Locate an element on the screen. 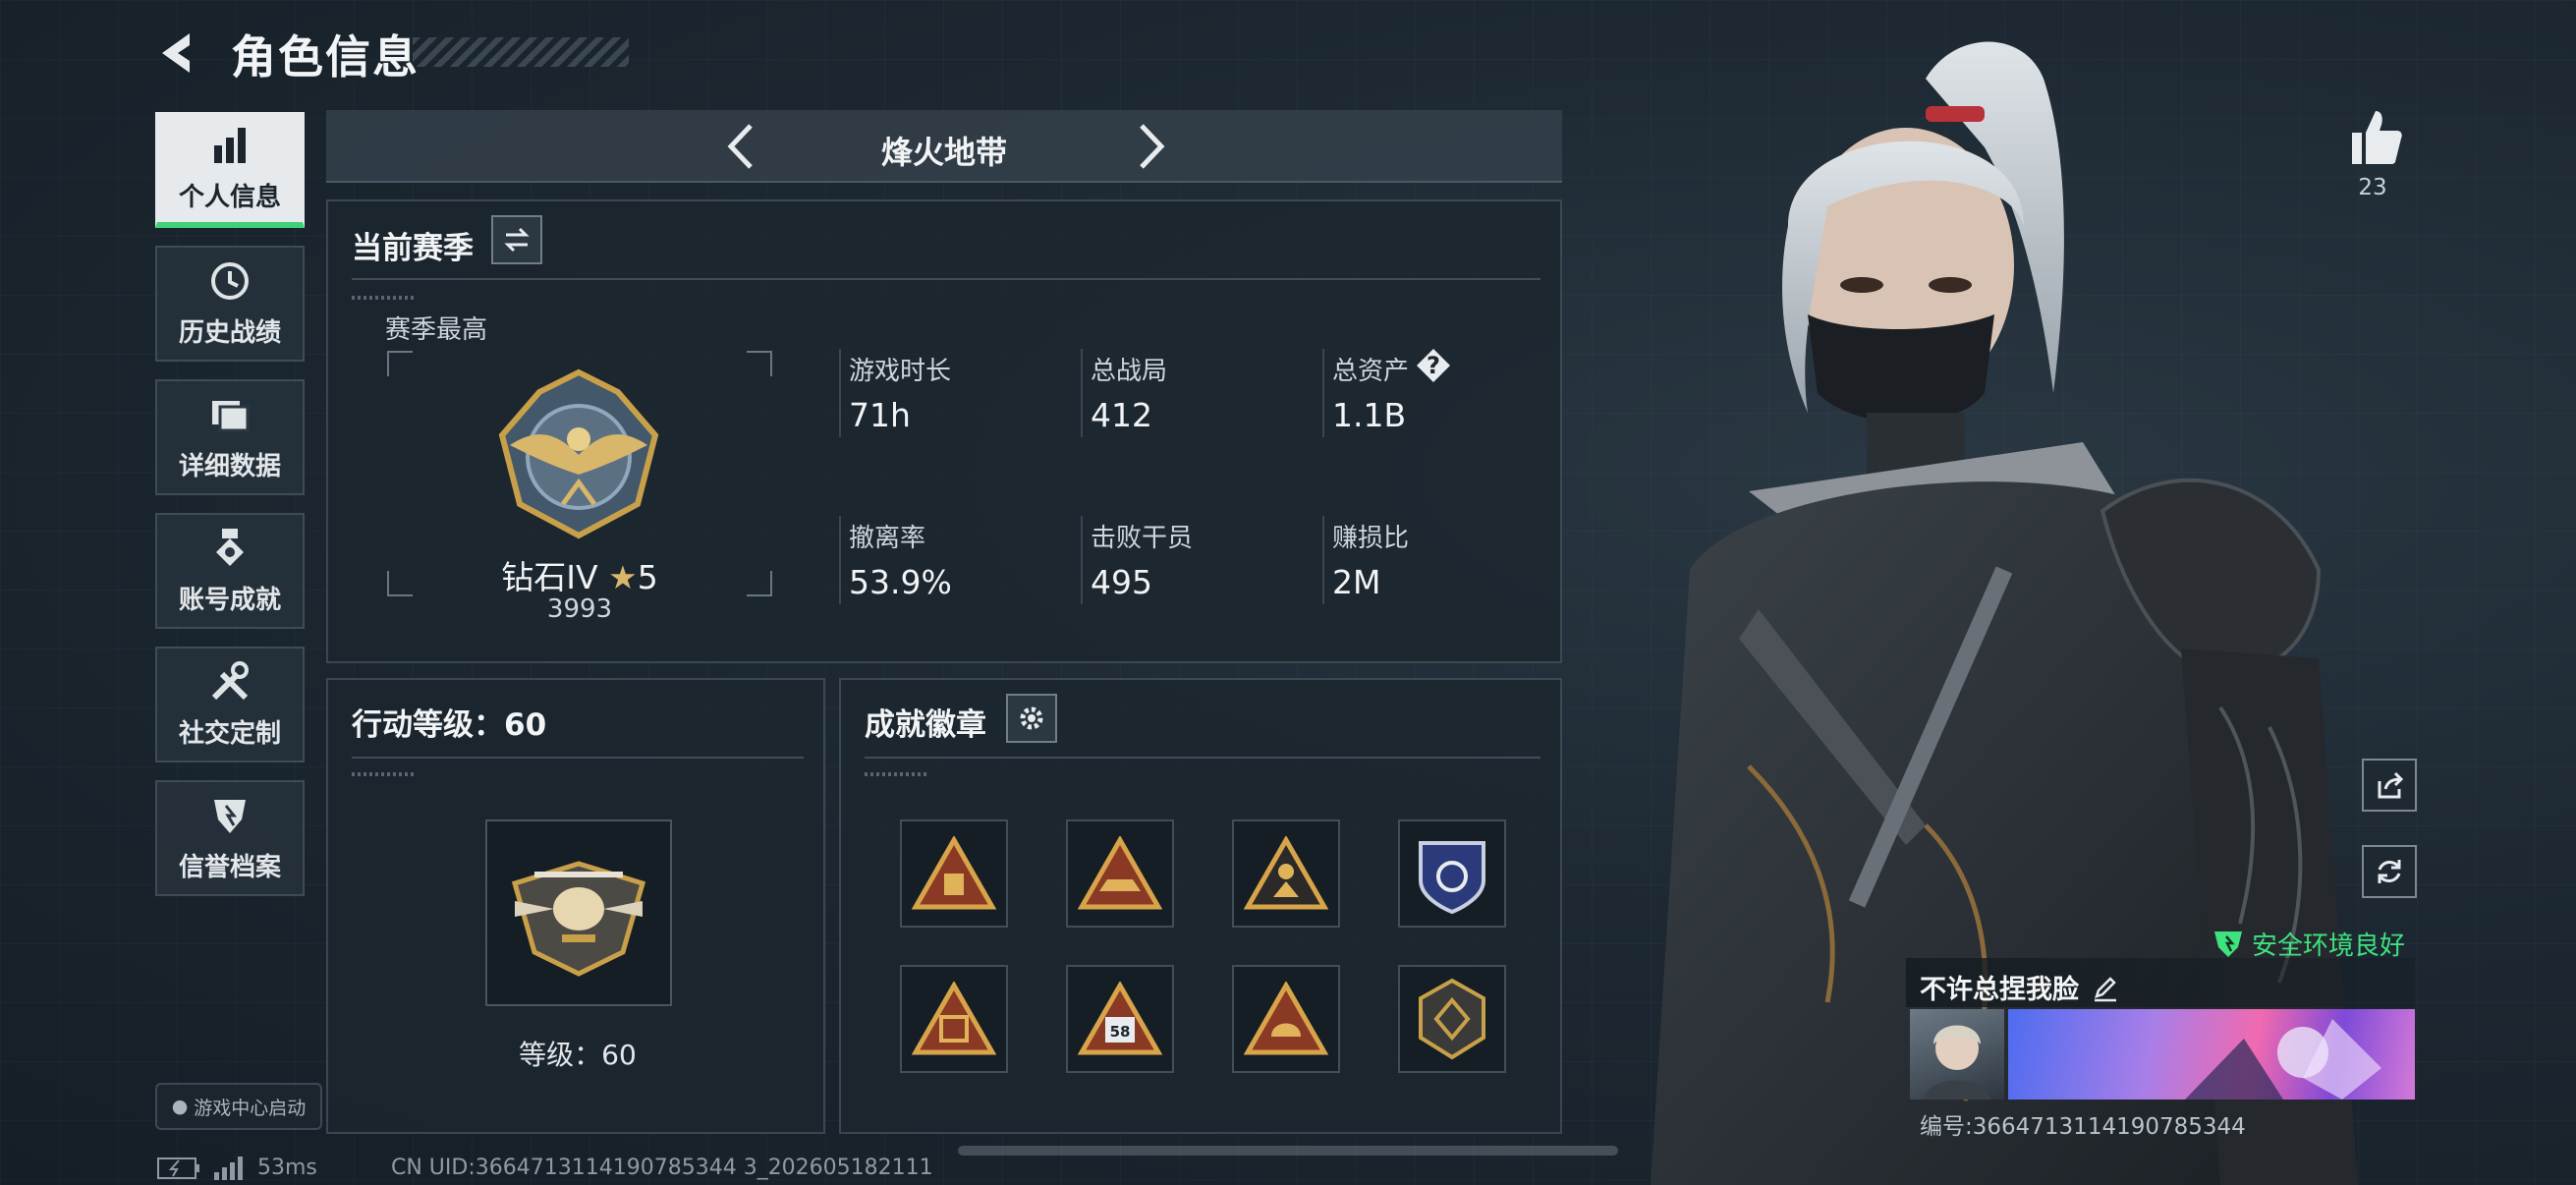 The width and height of the screenshot is (2576, 1185). rotate-button is located at coordinates (2389, 872).